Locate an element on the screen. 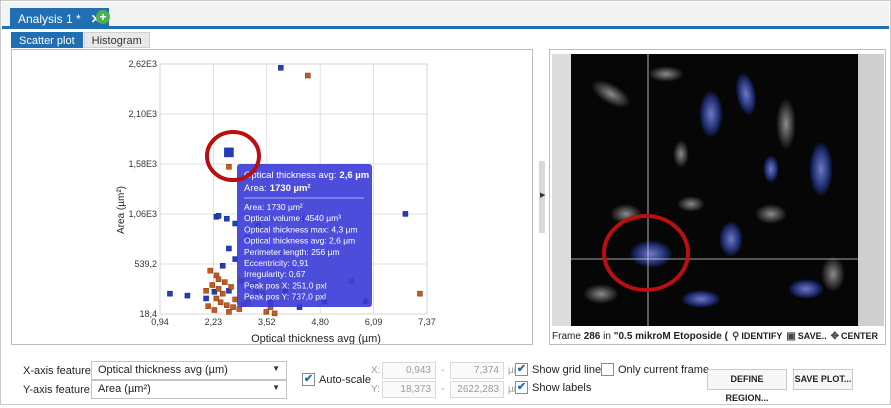 This screenshot has height=408, width=891. tooltip-line: Irregularity: 0,67 is located at coordinates (275, 274).